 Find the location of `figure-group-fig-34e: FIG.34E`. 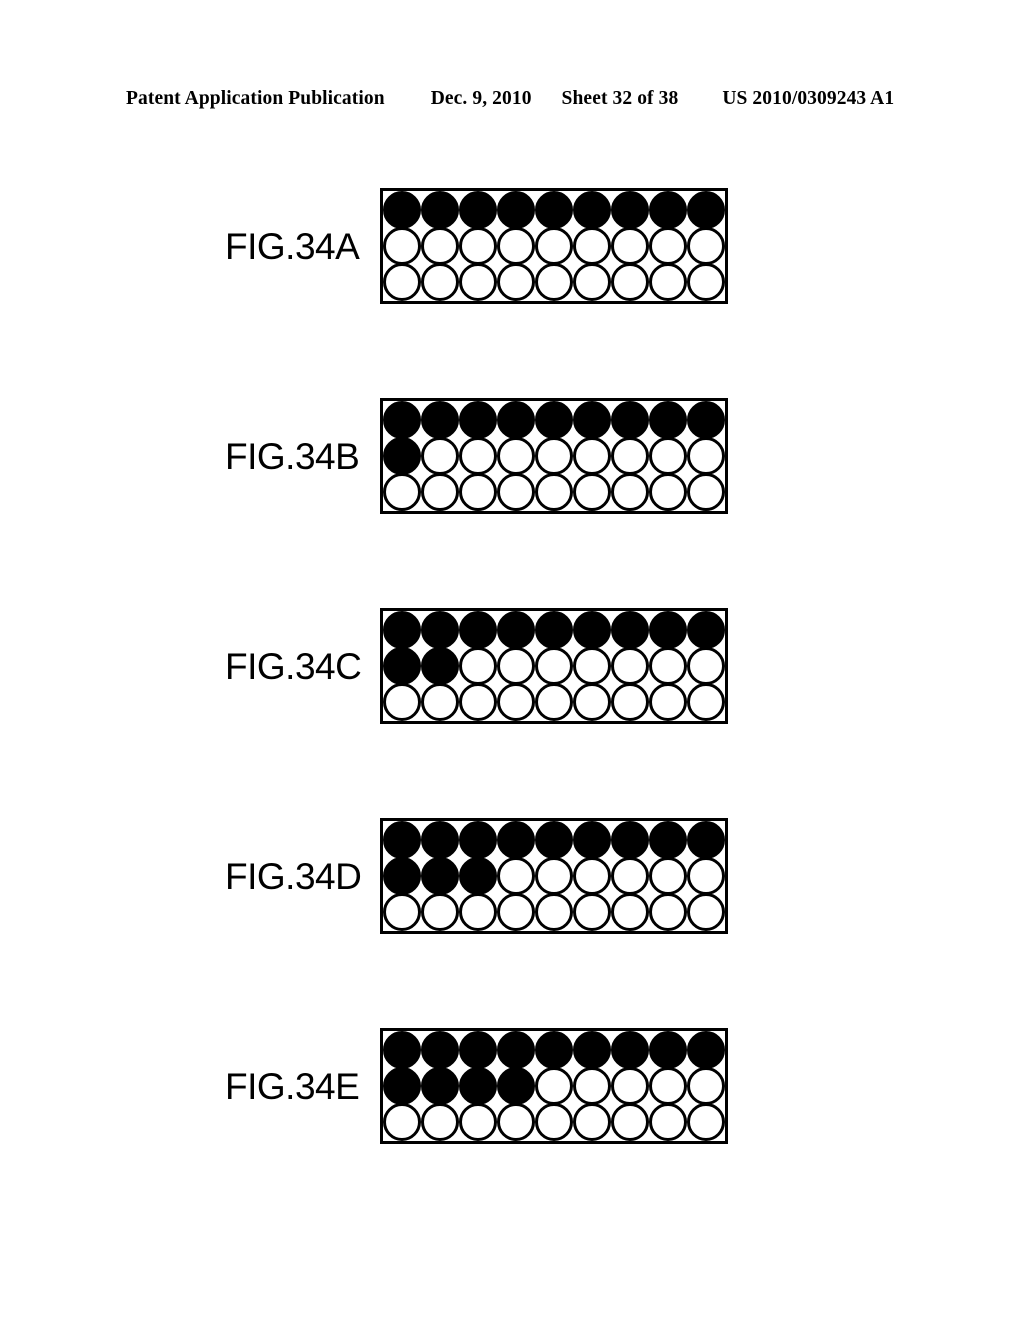

figure-group-fig-34e: FIG.34E is located at coordinates (495, 1086).